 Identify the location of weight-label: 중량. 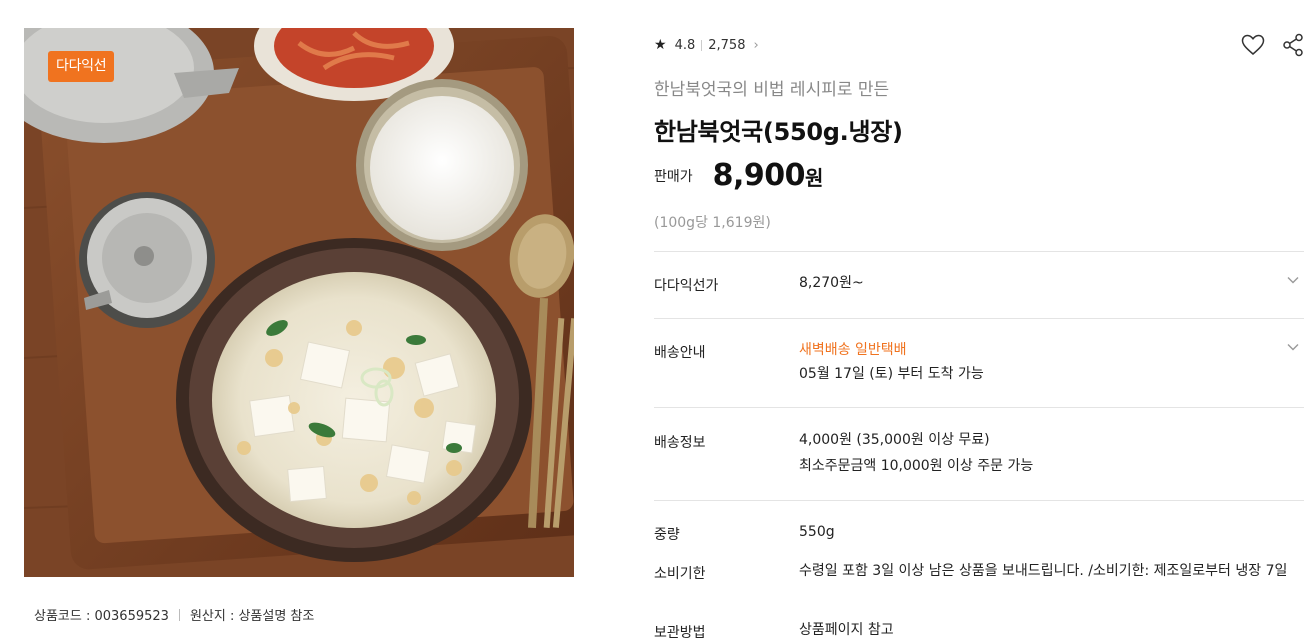
(667, 535).